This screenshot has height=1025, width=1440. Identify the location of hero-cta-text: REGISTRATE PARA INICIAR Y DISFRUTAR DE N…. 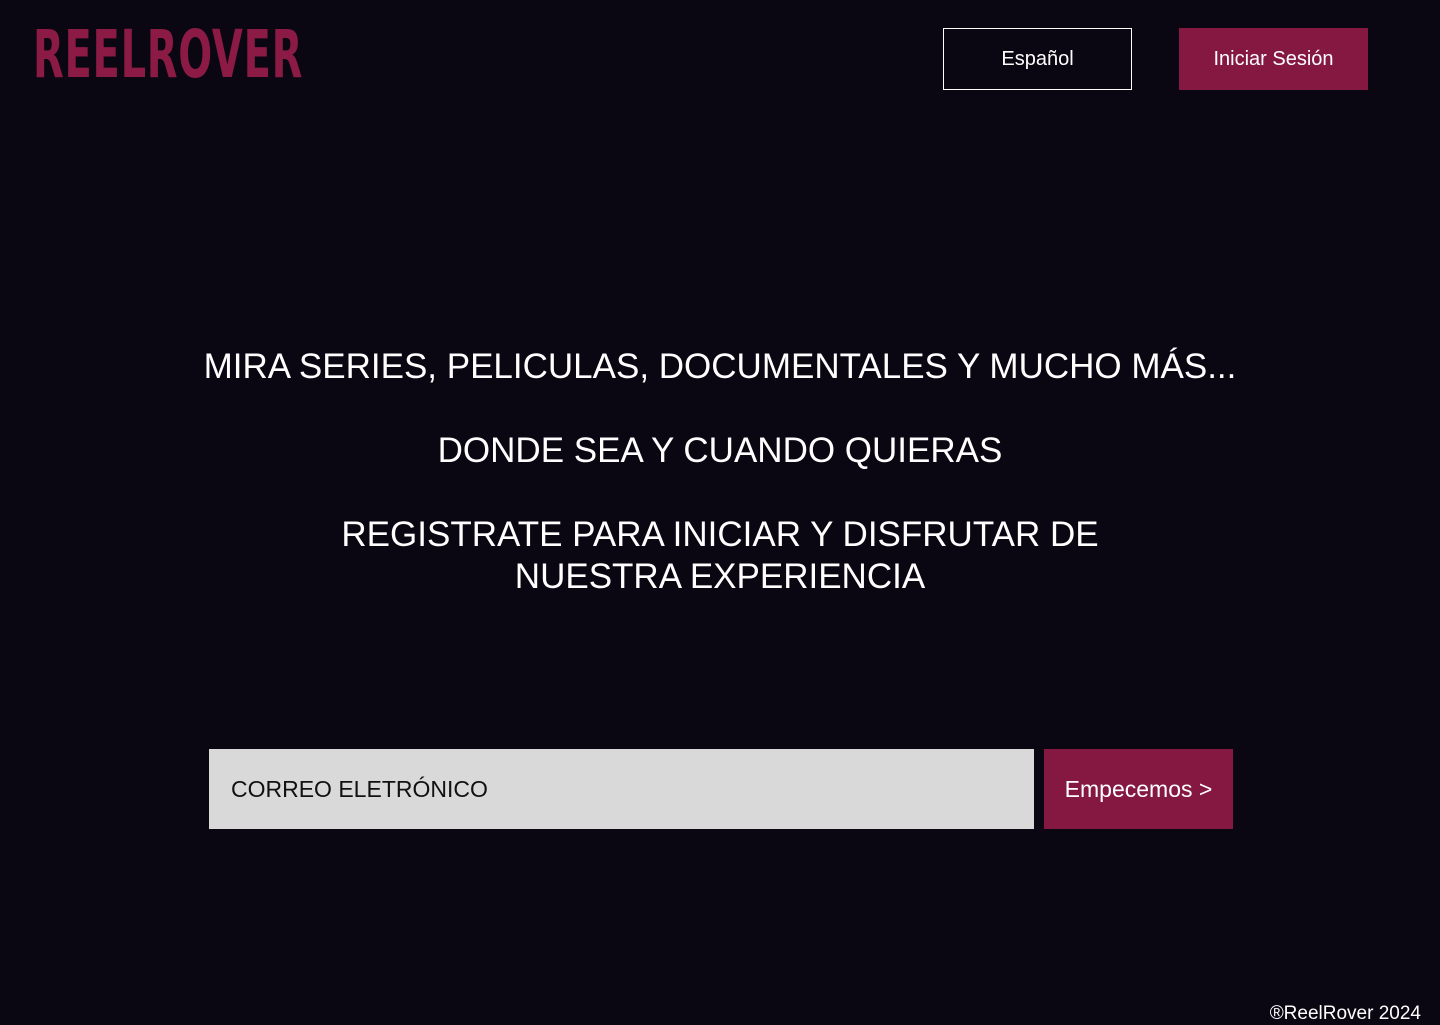
(720, 555).